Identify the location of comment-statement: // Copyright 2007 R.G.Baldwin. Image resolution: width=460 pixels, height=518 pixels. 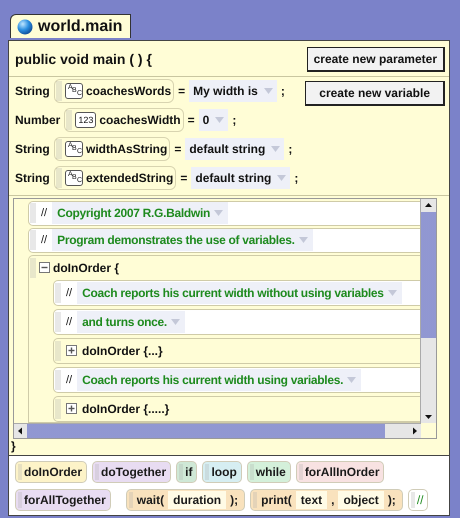
(224, 213).